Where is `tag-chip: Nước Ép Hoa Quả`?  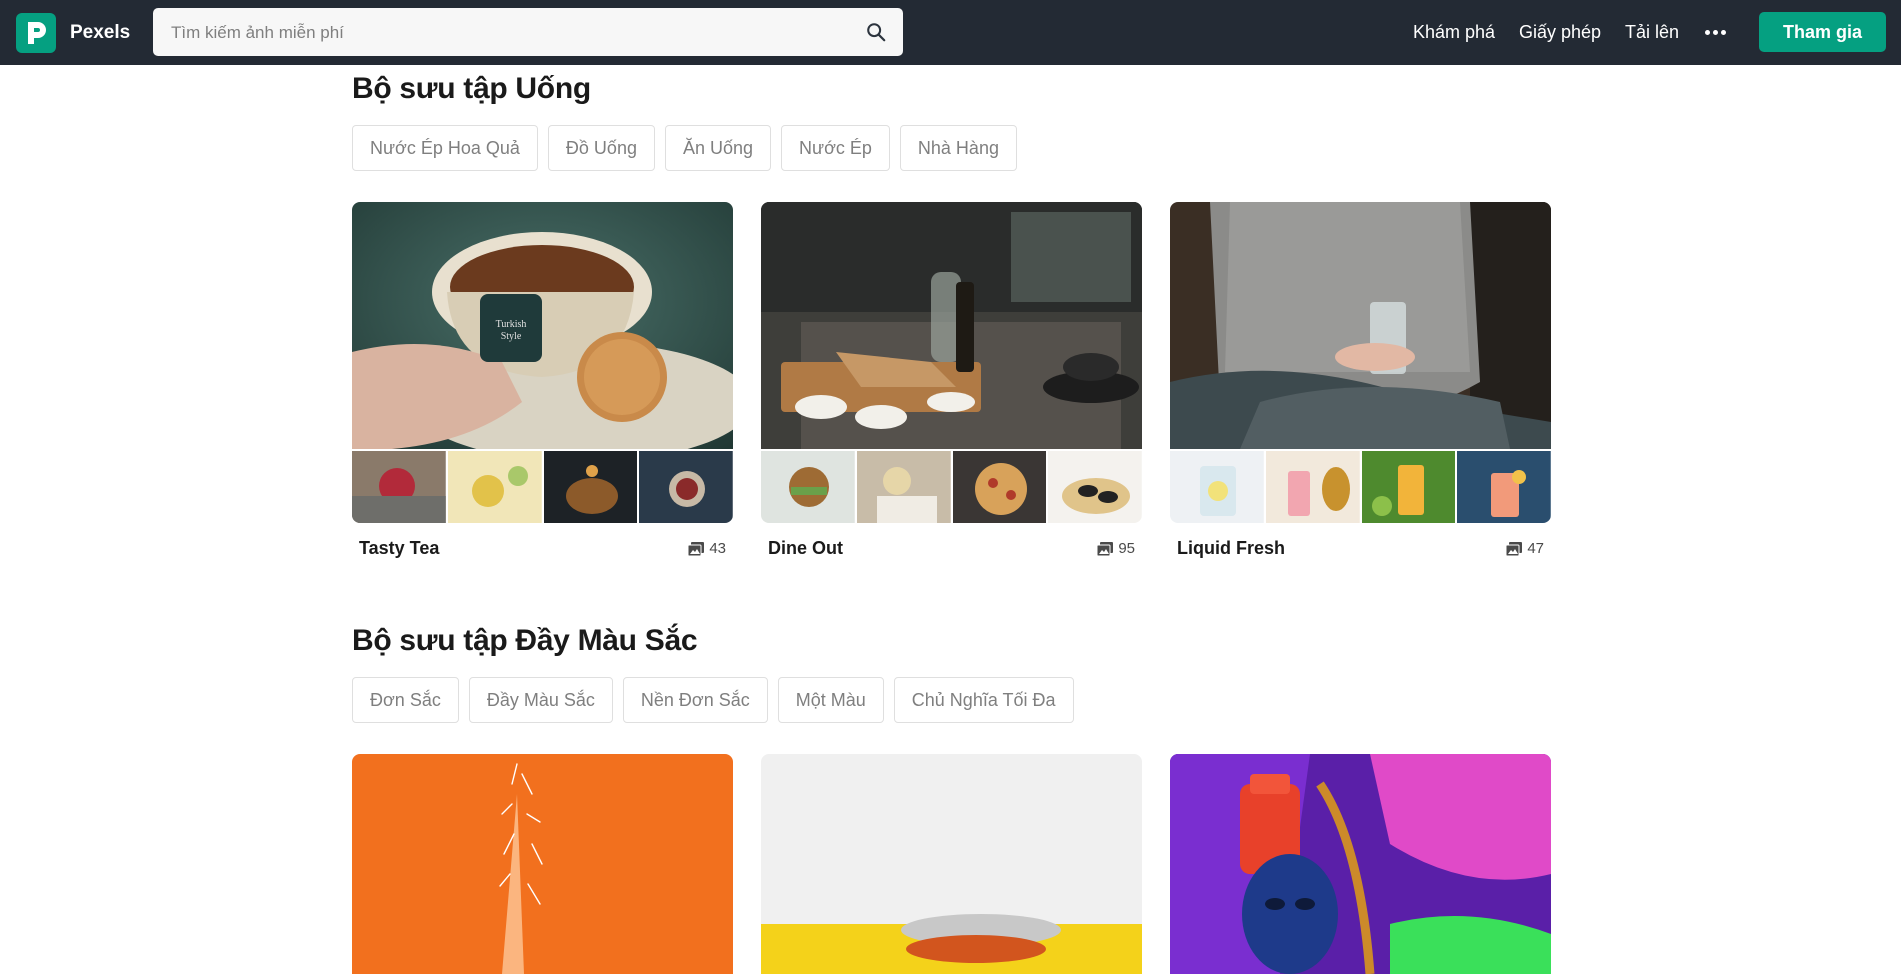 tag-chip: Nước Ép Hoa Quả is located at coordinates (445, 148).